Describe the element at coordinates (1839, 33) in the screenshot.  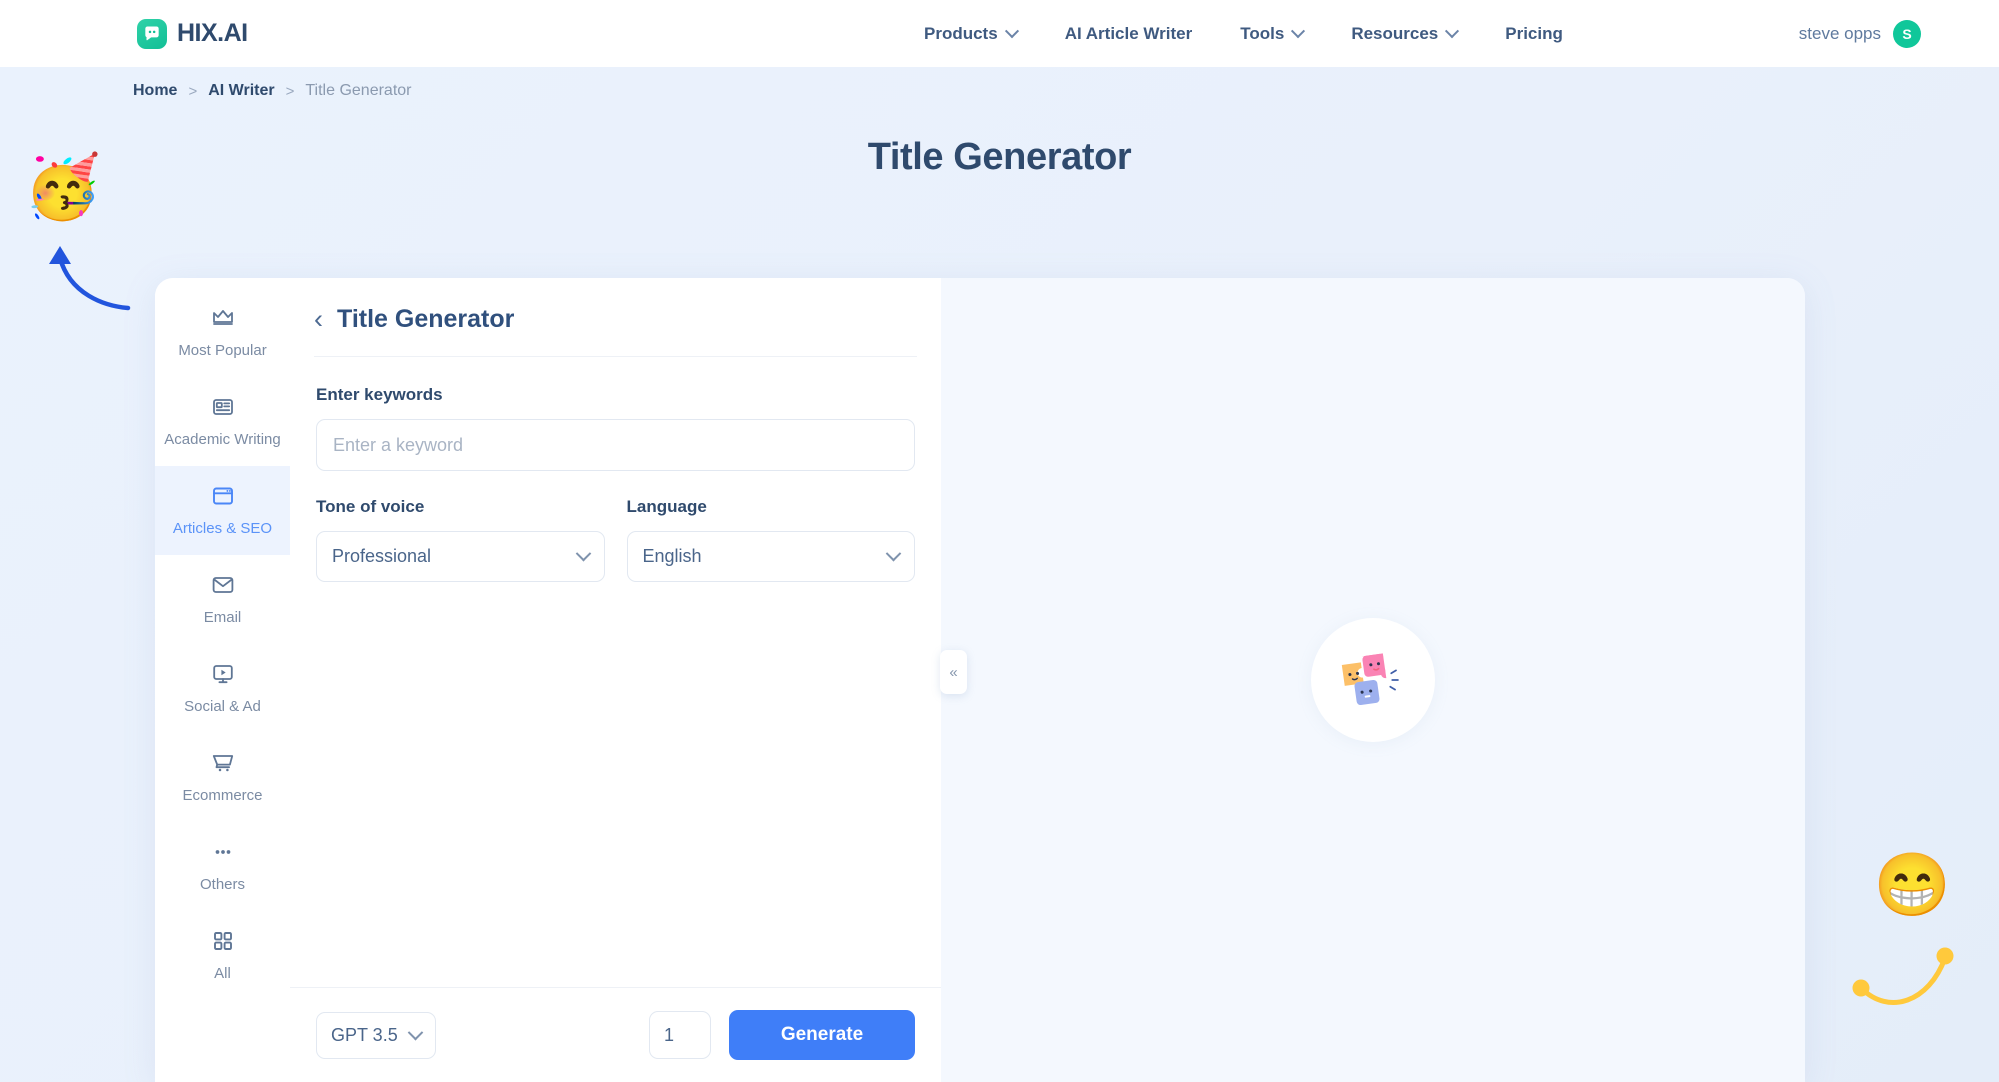
I see `user-name: steve opps` at that location.